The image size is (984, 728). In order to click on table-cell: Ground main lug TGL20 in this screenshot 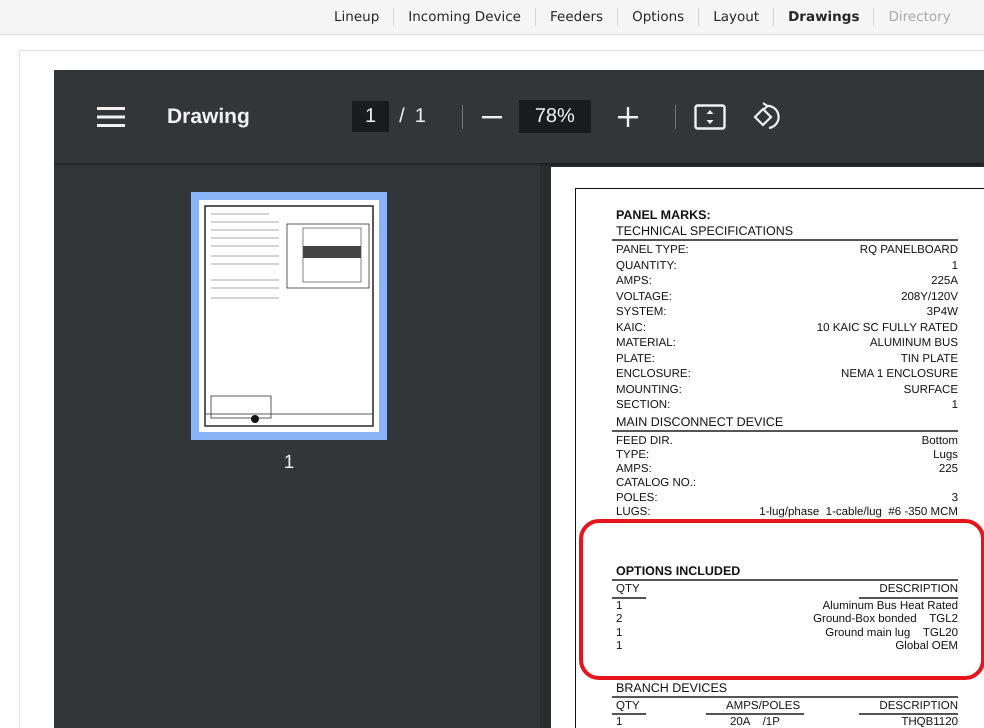, I will do `click(891, 633)`.